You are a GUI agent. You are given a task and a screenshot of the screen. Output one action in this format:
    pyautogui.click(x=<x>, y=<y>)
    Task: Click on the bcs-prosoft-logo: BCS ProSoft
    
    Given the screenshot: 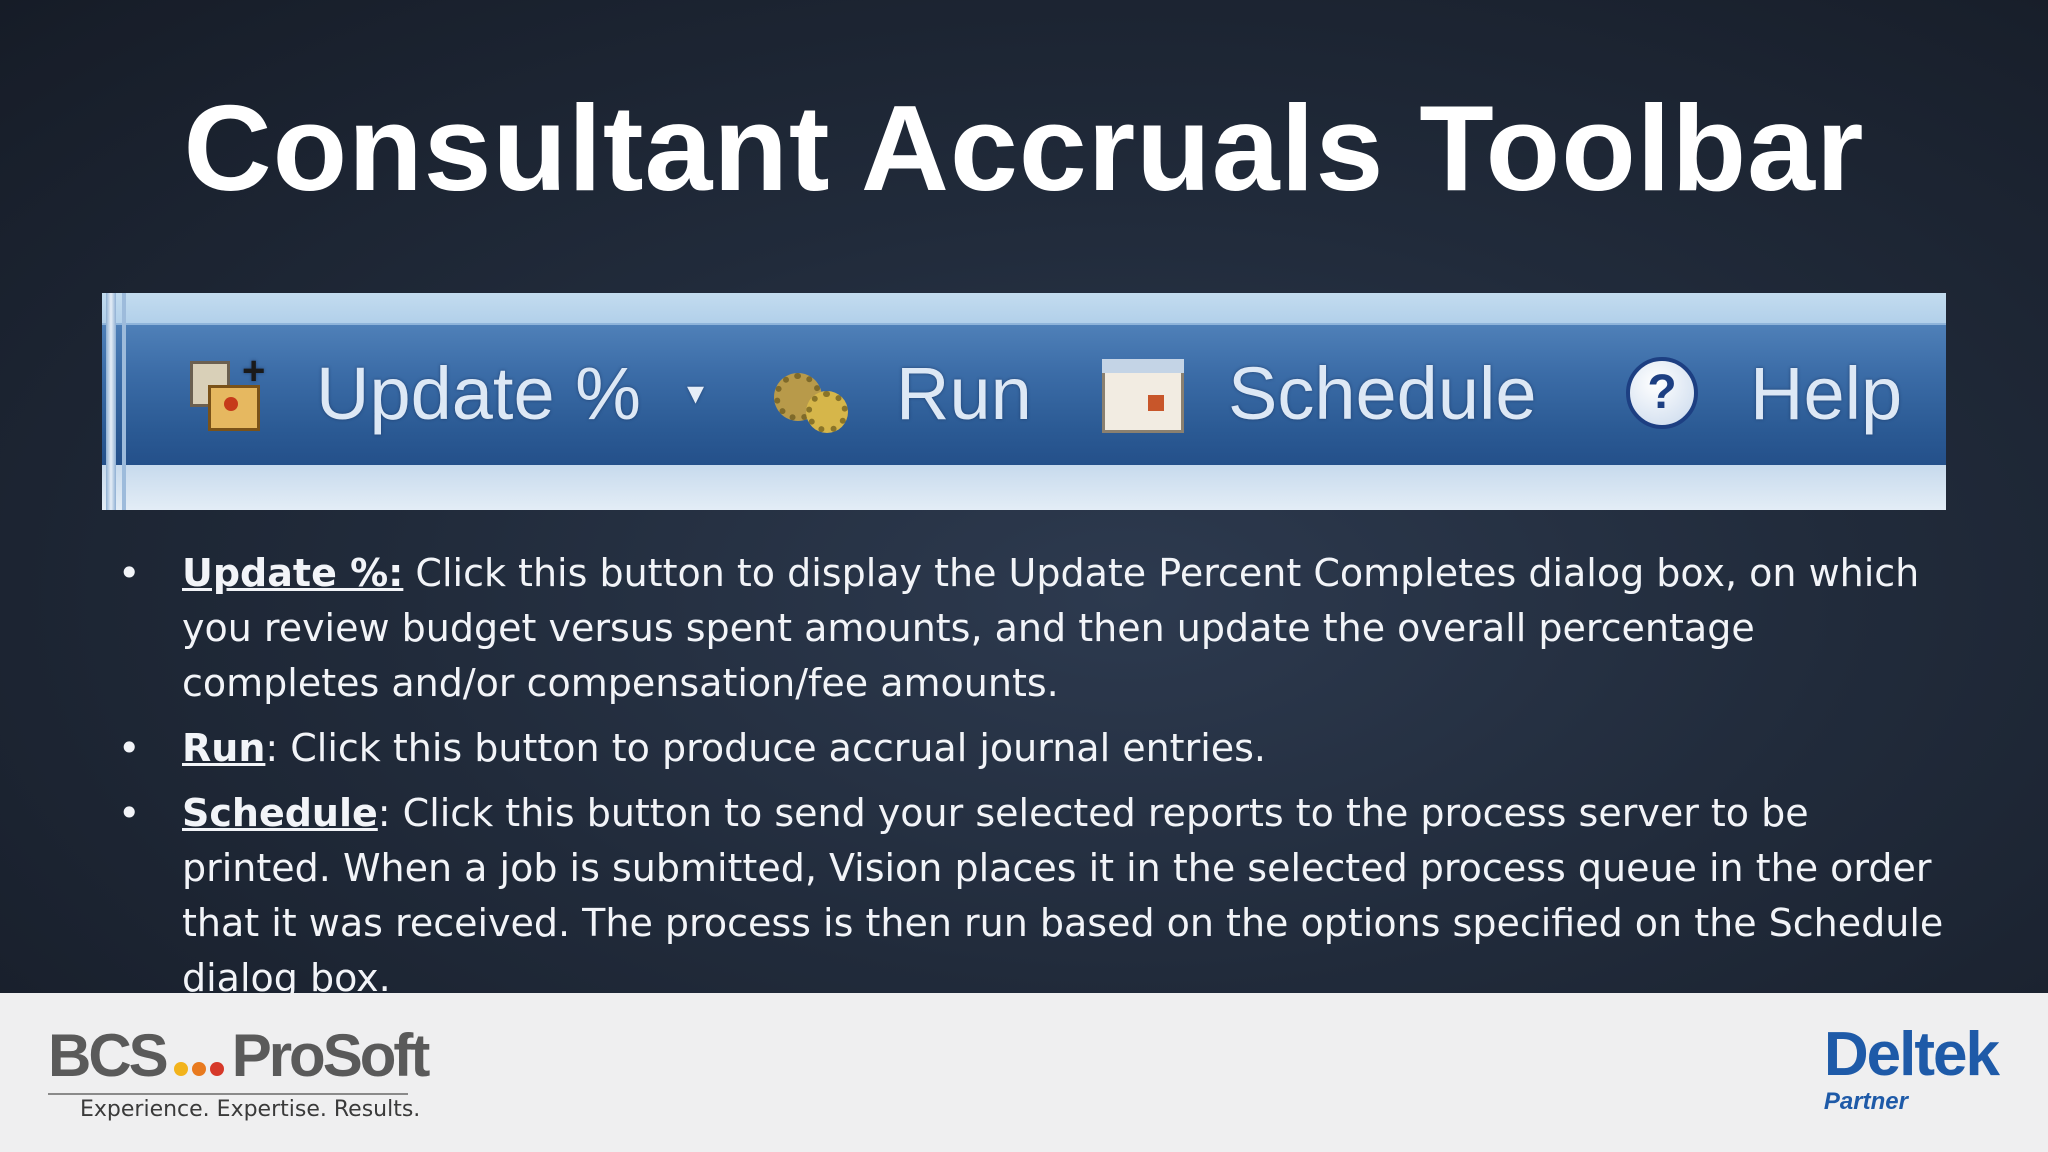 What is the action you would take?
    pyautogui.click(x=239, y=1056)
    